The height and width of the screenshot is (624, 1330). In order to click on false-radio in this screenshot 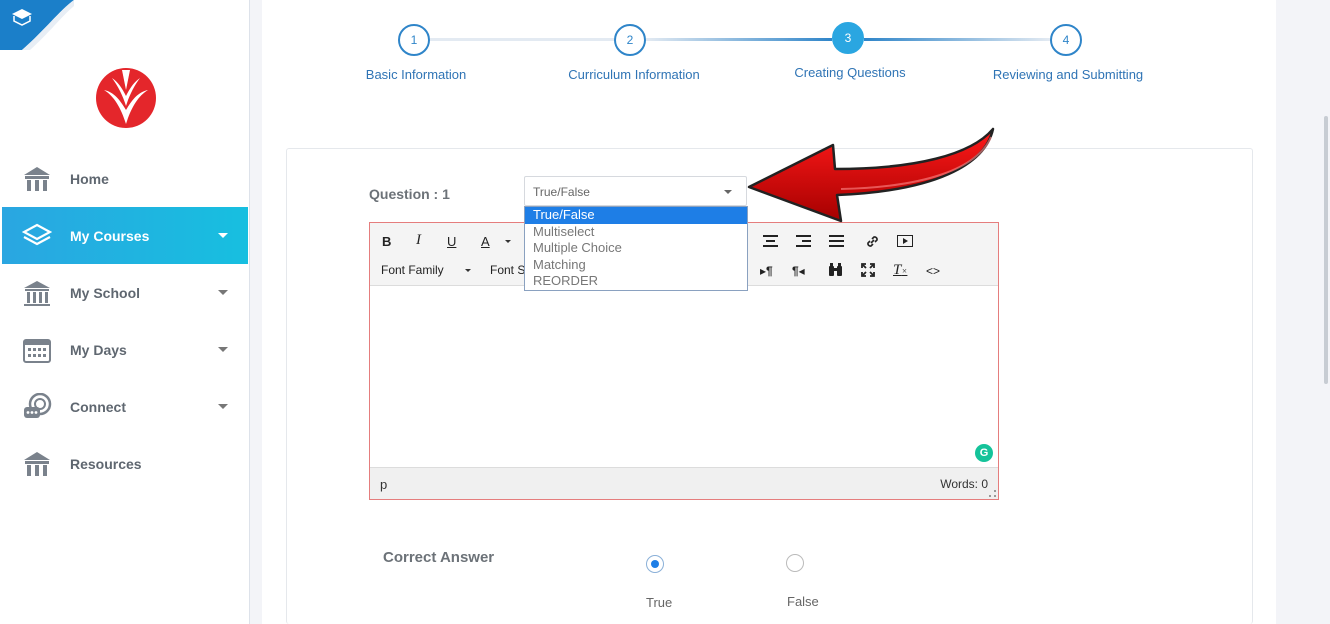, I will do `click(795, 563)`.